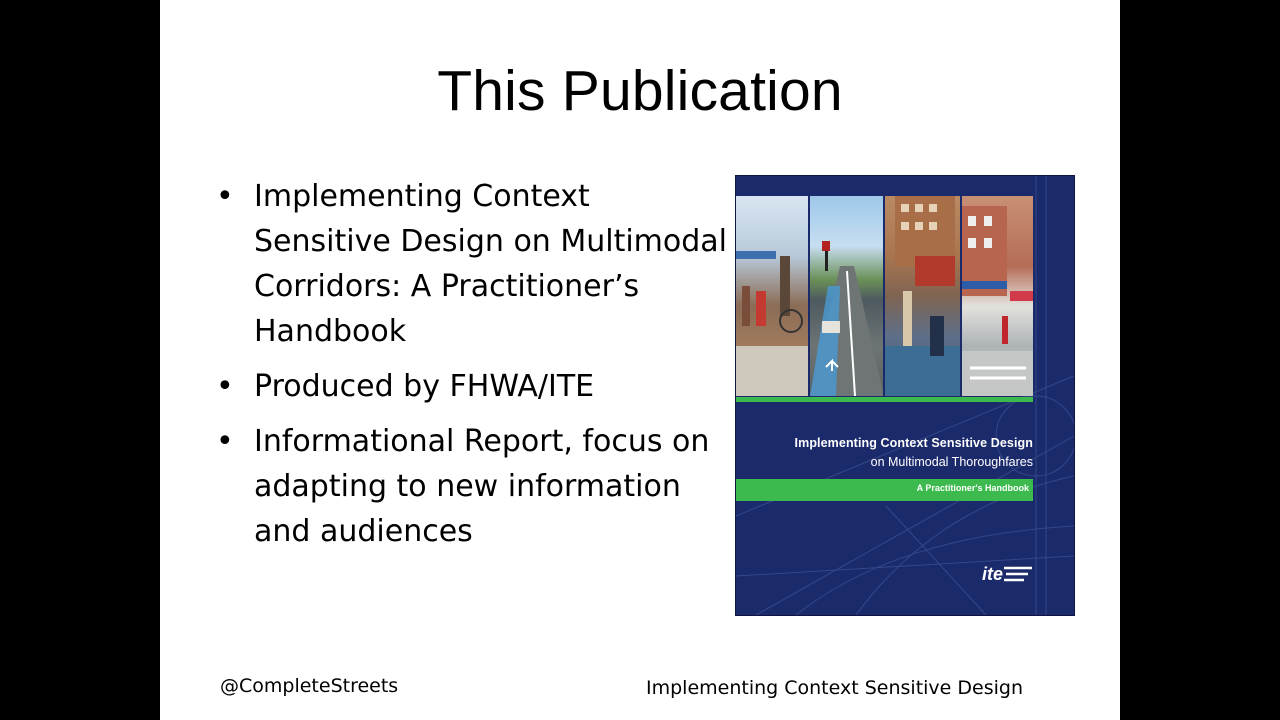  What do you see at coordinates (1007, 574) in the screenshot?
I see `ite-logo-icon: ite` at bounding box center [1007, 574].